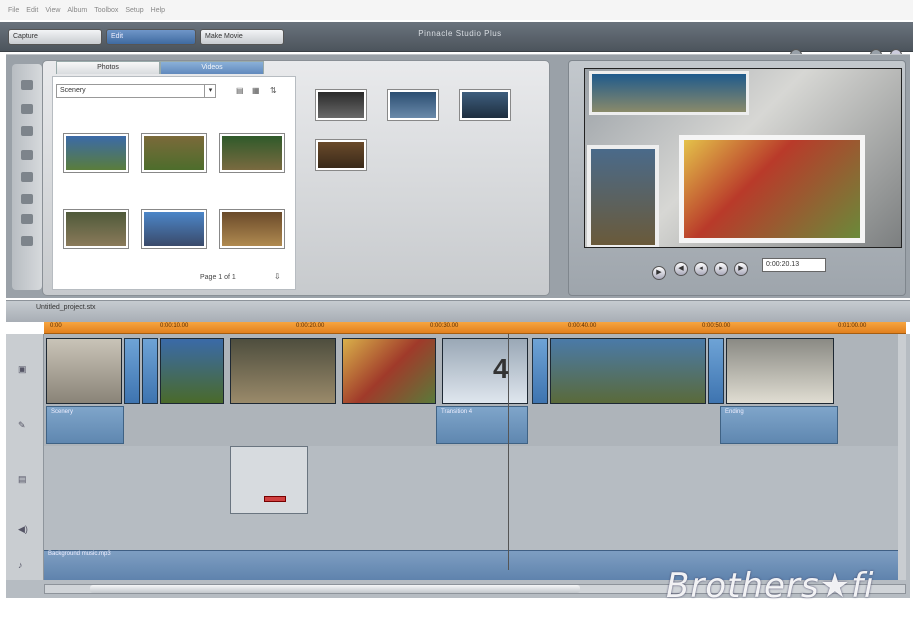  Describe the element at coordinates (741, 269) in the screenshot. I see `fast-forward-icon: ▶` at that location.